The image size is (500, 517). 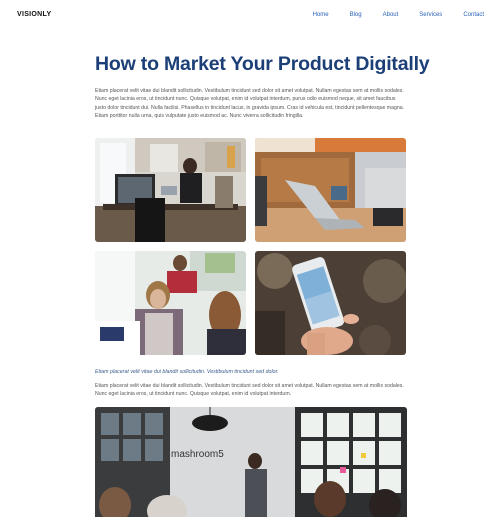 I want to click on nav-about-link: About, so click(x=391, y=15).